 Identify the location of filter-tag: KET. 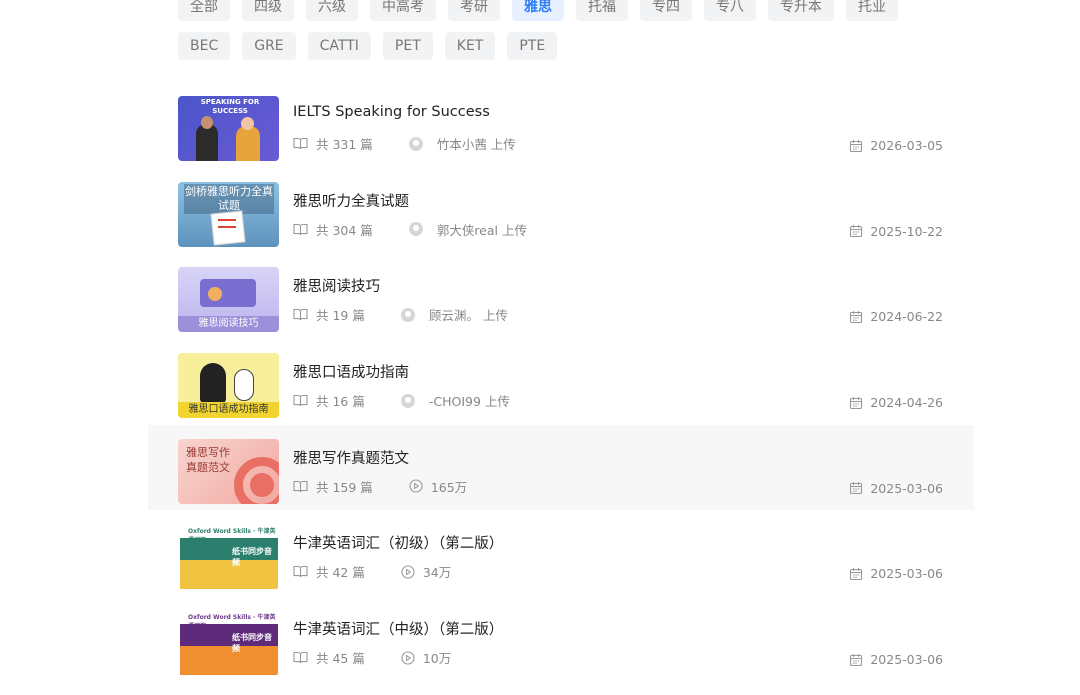
(470, 46).